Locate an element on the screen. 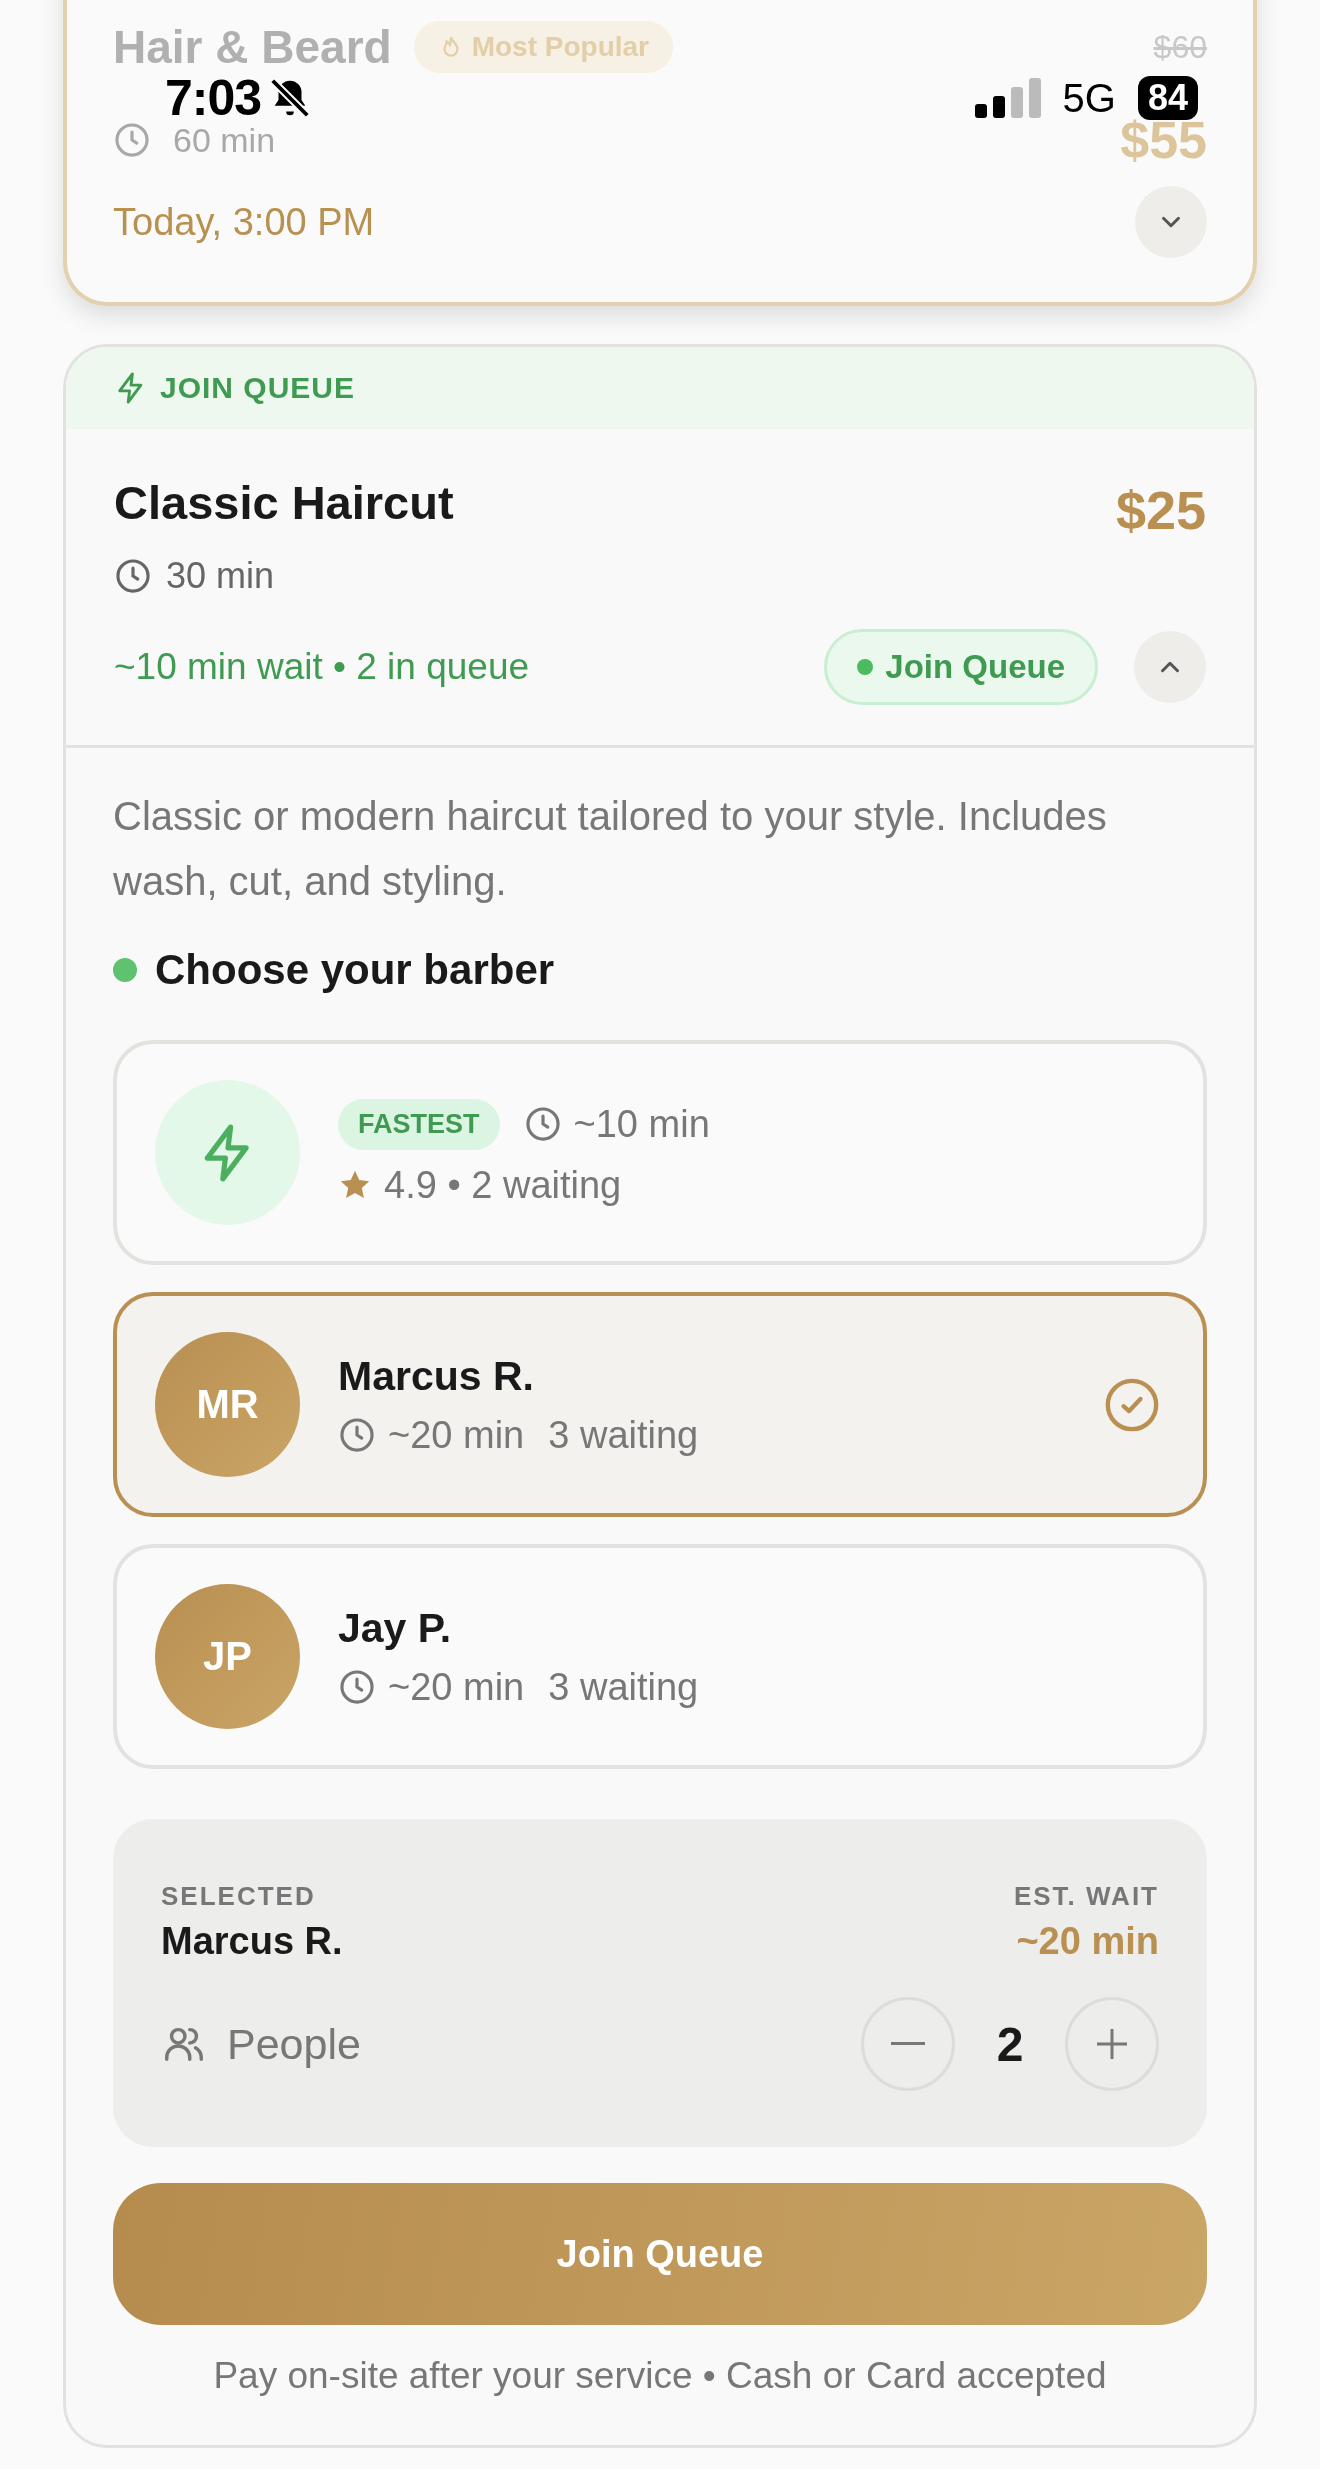 The width and height of the screenshot is (1320, 2469). selected-label: SELECTED is located at coordinates (238, 1896).